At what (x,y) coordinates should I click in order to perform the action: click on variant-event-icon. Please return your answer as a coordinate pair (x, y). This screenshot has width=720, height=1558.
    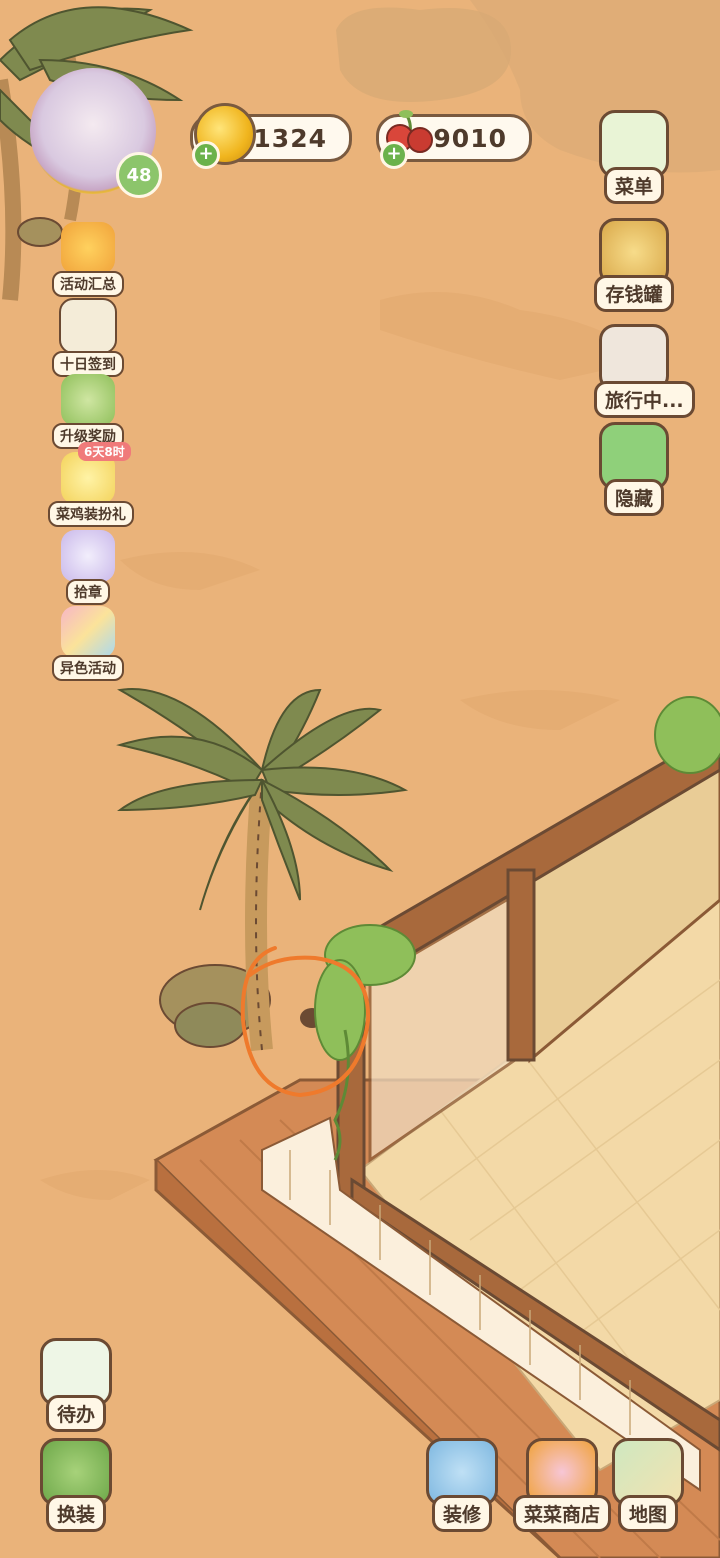
    Looking at the image, I should click on (88, 632).